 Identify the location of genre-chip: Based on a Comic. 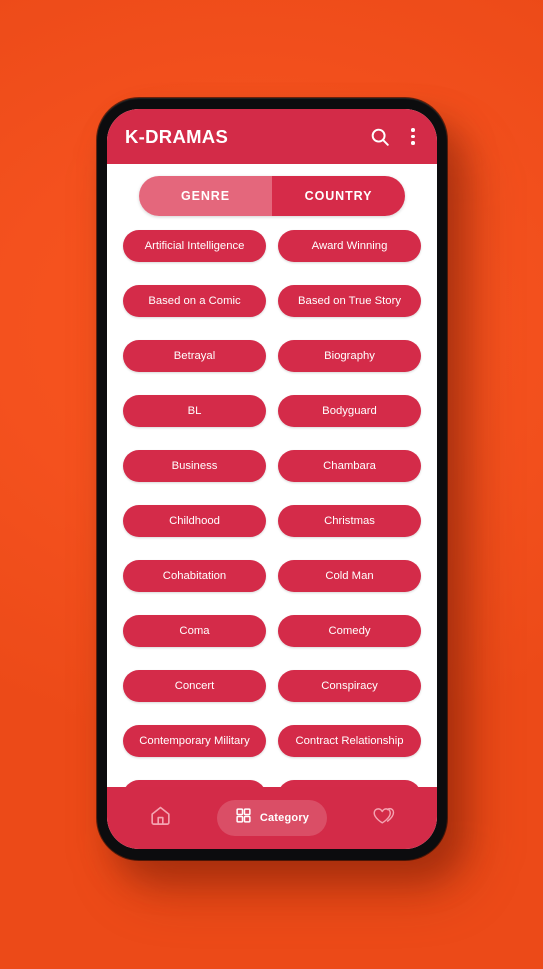
(194, 301).